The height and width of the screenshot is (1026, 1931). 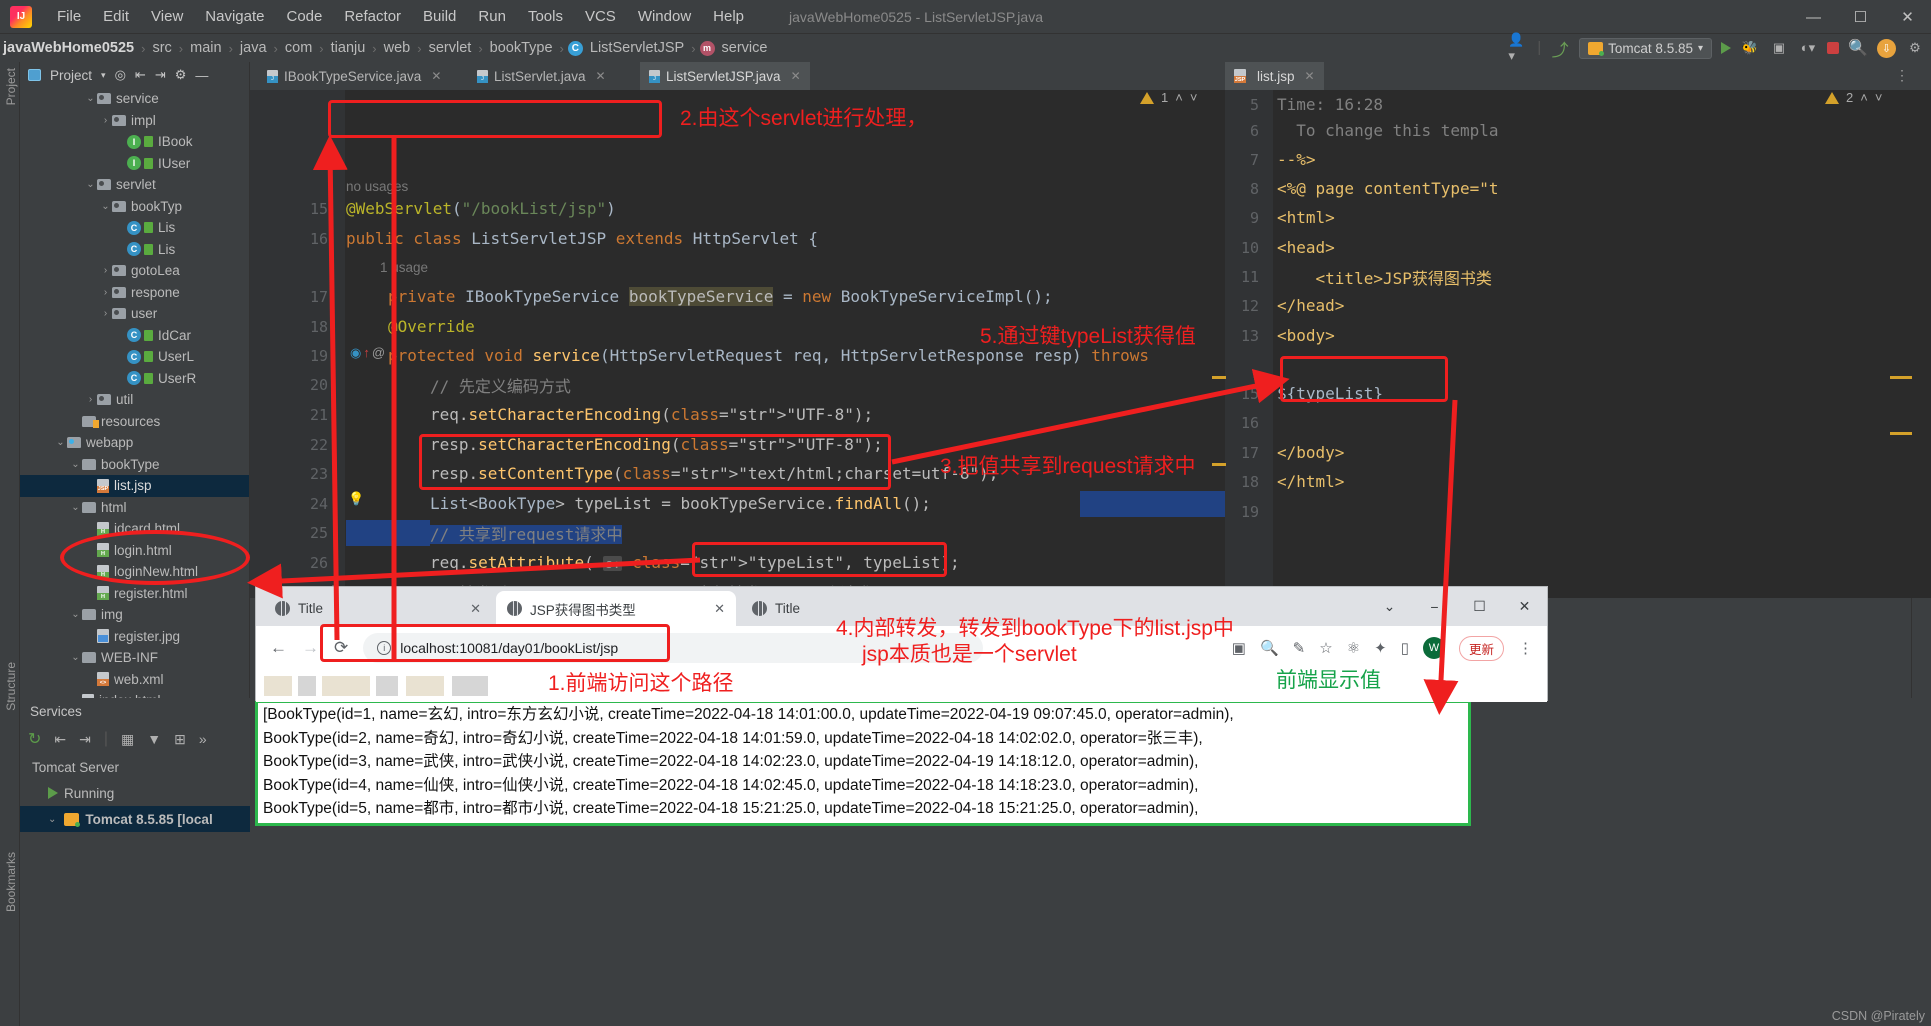 I want to click on menu-tools: Tools, so click(x=545, y=16).